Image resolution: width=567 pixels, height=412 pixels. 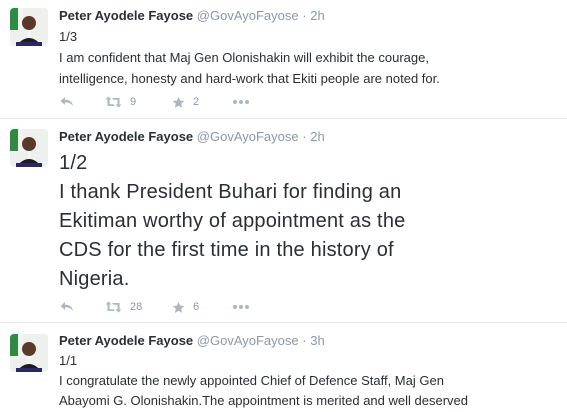 I want to click on favorite-count: 2, so click(x=196, y=102).